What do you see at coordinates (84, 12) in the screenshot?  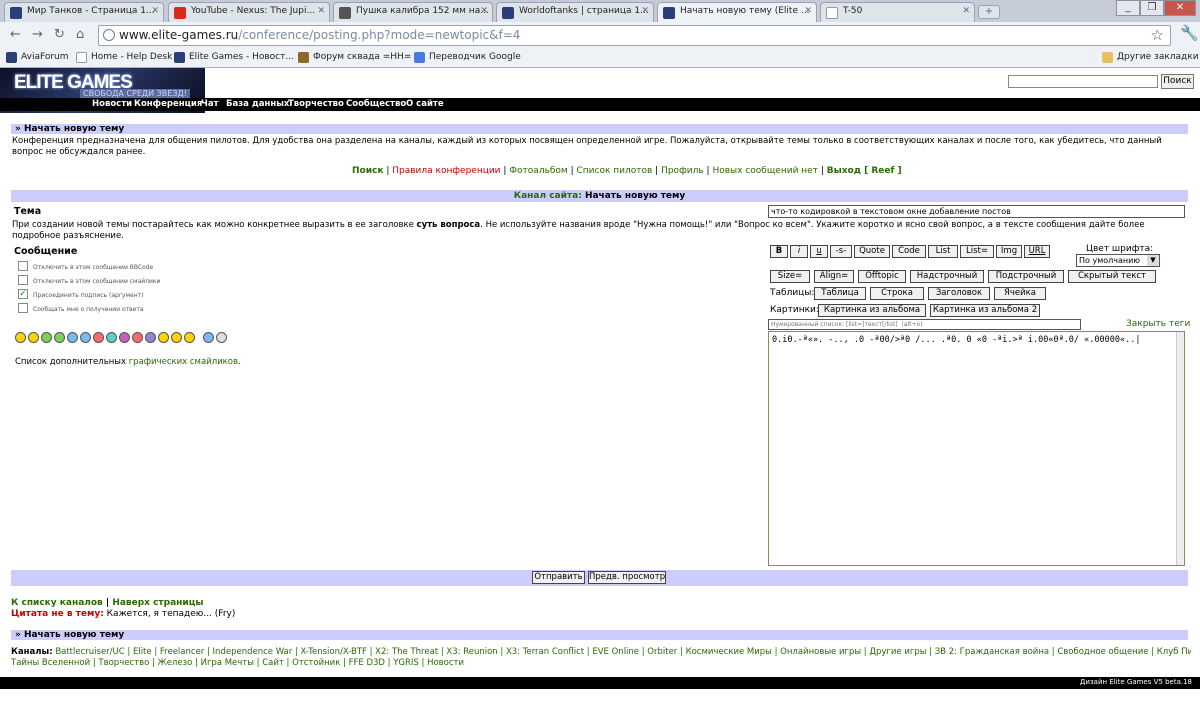 I see `browser-tab-1: Мир Танков - Страница 1... ✕` at bounding box center [84, 12].